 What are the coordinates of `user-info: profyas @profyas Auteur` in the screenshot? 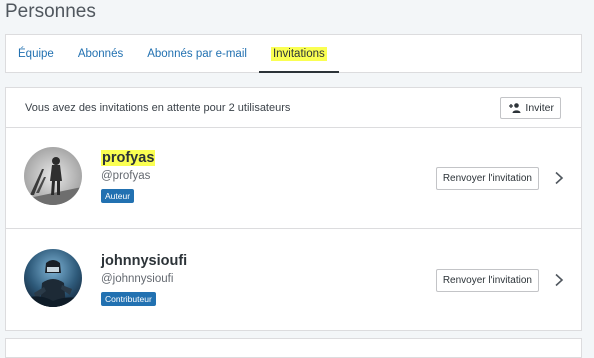 It's located at (128, 176).